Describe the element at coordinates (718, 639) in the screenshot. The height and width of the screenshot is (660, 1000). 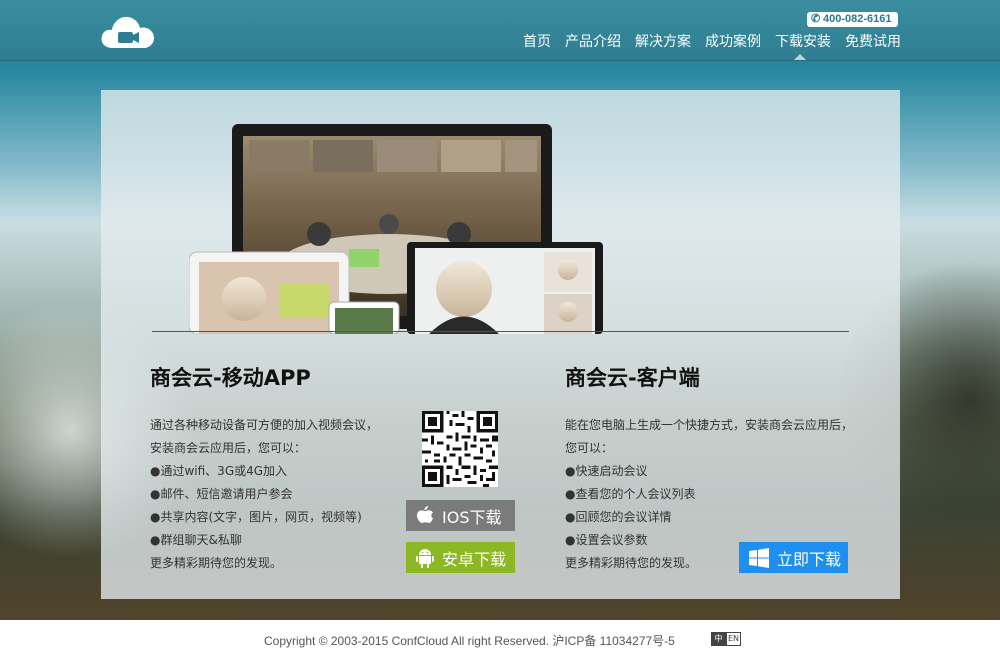
I see `lang-zh: 中` at that location.